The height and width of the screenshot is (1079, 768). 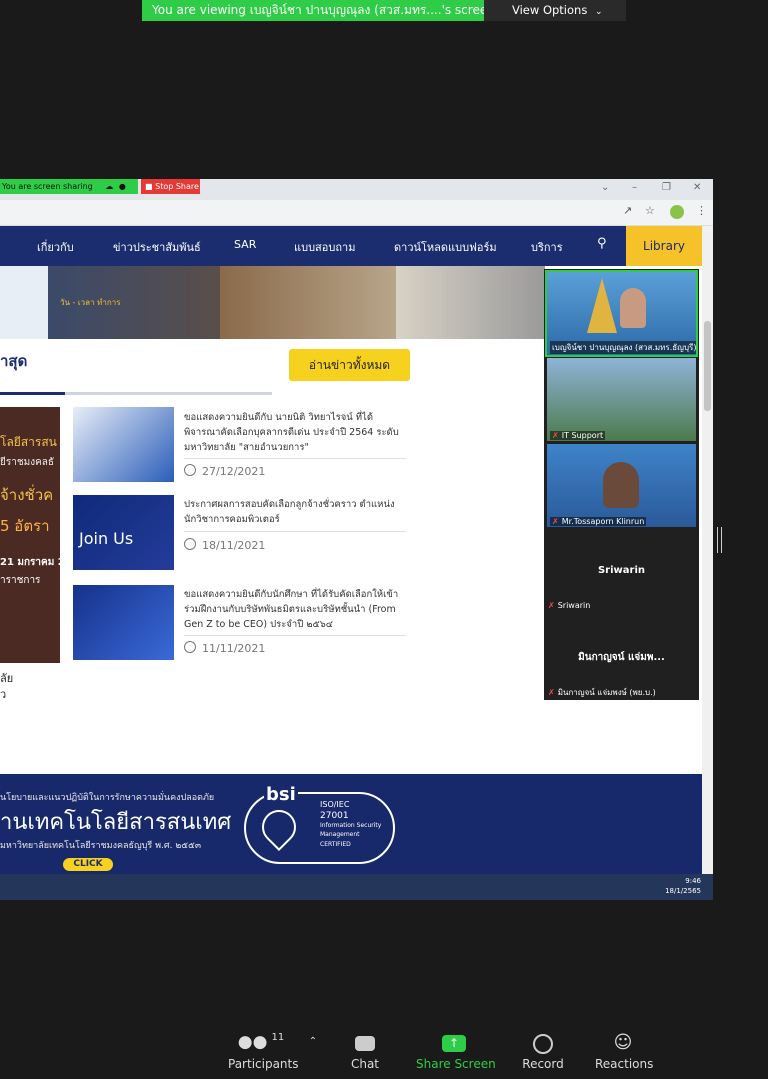 What do you see at coordinates (664, 246) in the screenshot?
I see `library-button: Library` at bounding box center [664, 246].